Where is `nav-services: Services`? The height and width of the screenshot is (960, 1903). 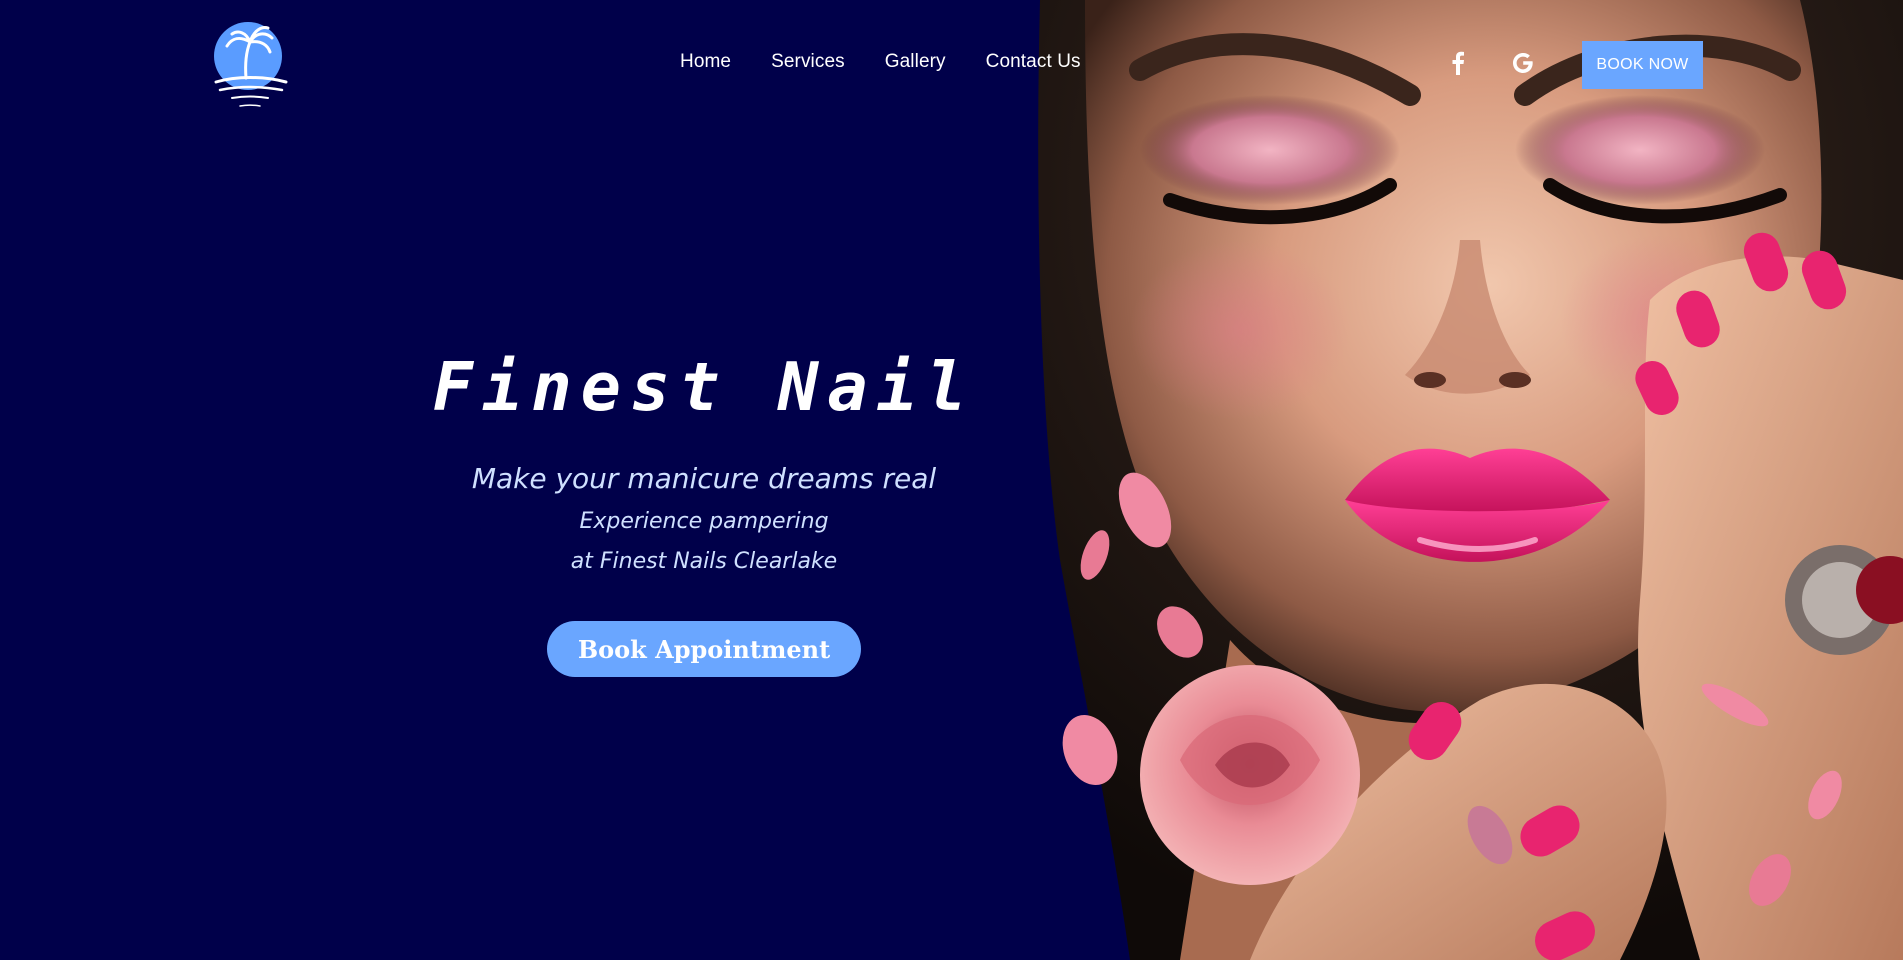
nav-services: Services is located at coordinates (808, 62).